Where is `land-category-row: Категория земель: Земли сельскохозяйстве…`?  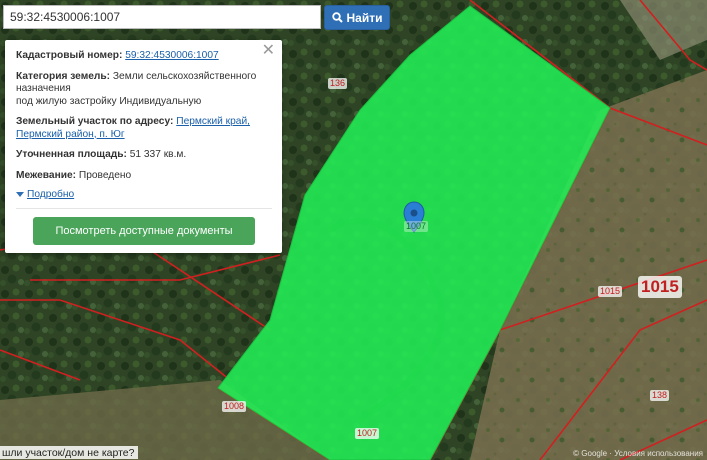
land-category-row: Категория земель: Земли сельскохозяйстве… is located at coordinates (144, 90).